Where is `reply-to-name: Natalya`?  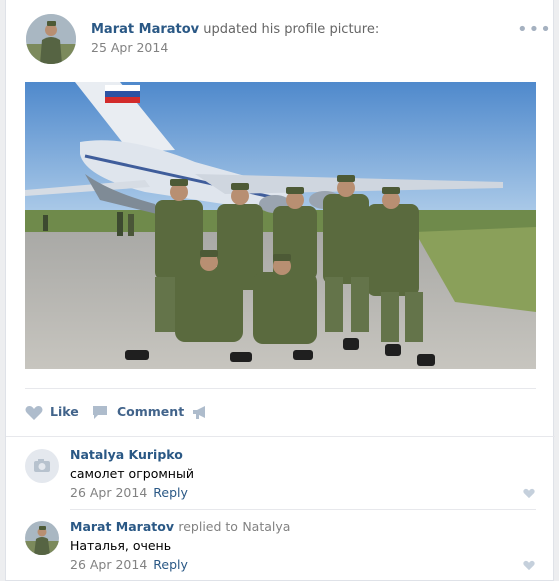 reply-to-name: Natalya is located at coordinates (266, 526).